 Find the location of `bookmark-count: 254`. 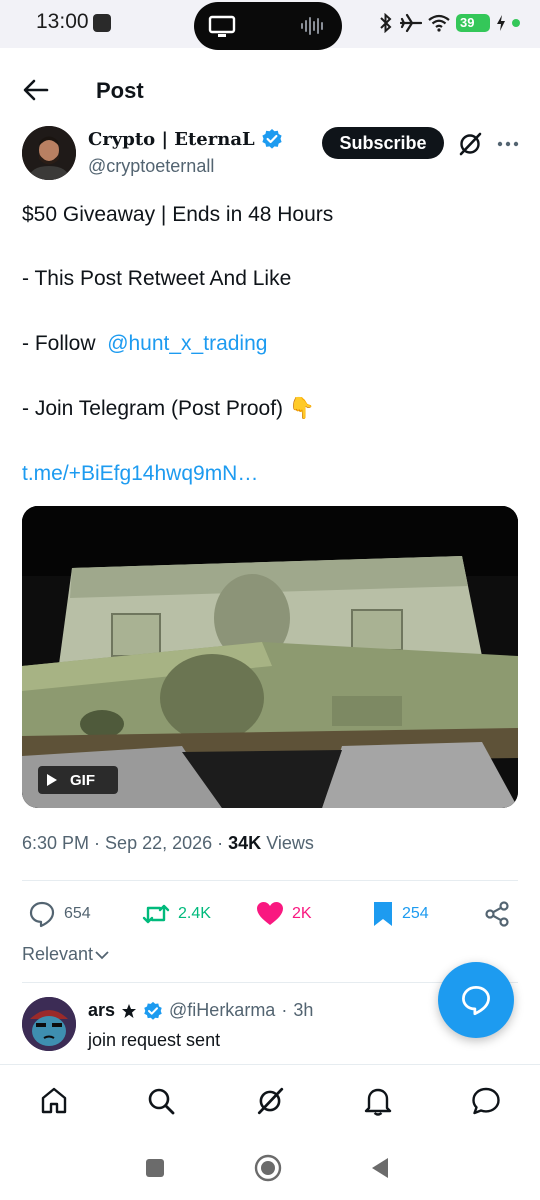

bookmark-count: 254 is located at coordinates (415, 913).